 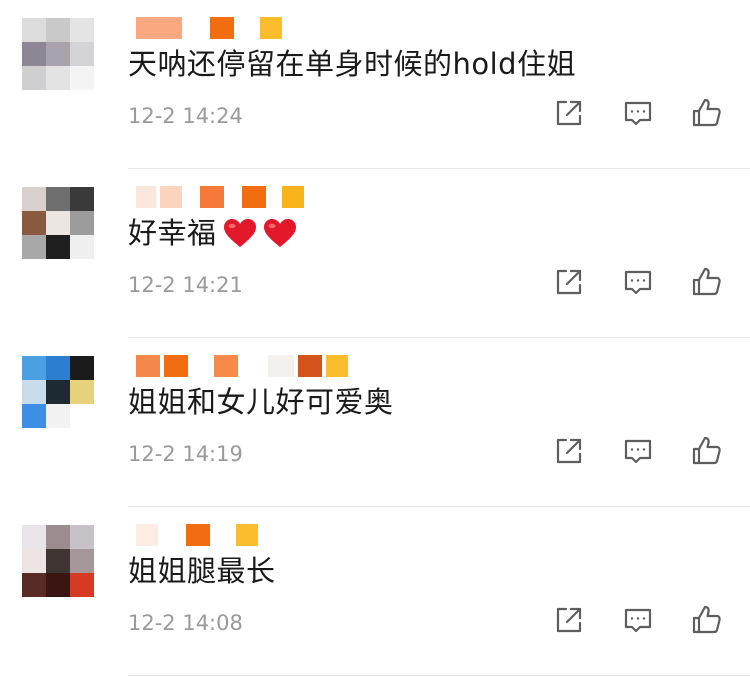 I want to click on comment-text-value: 姐姐腿最长, so click(x=202, y=571).